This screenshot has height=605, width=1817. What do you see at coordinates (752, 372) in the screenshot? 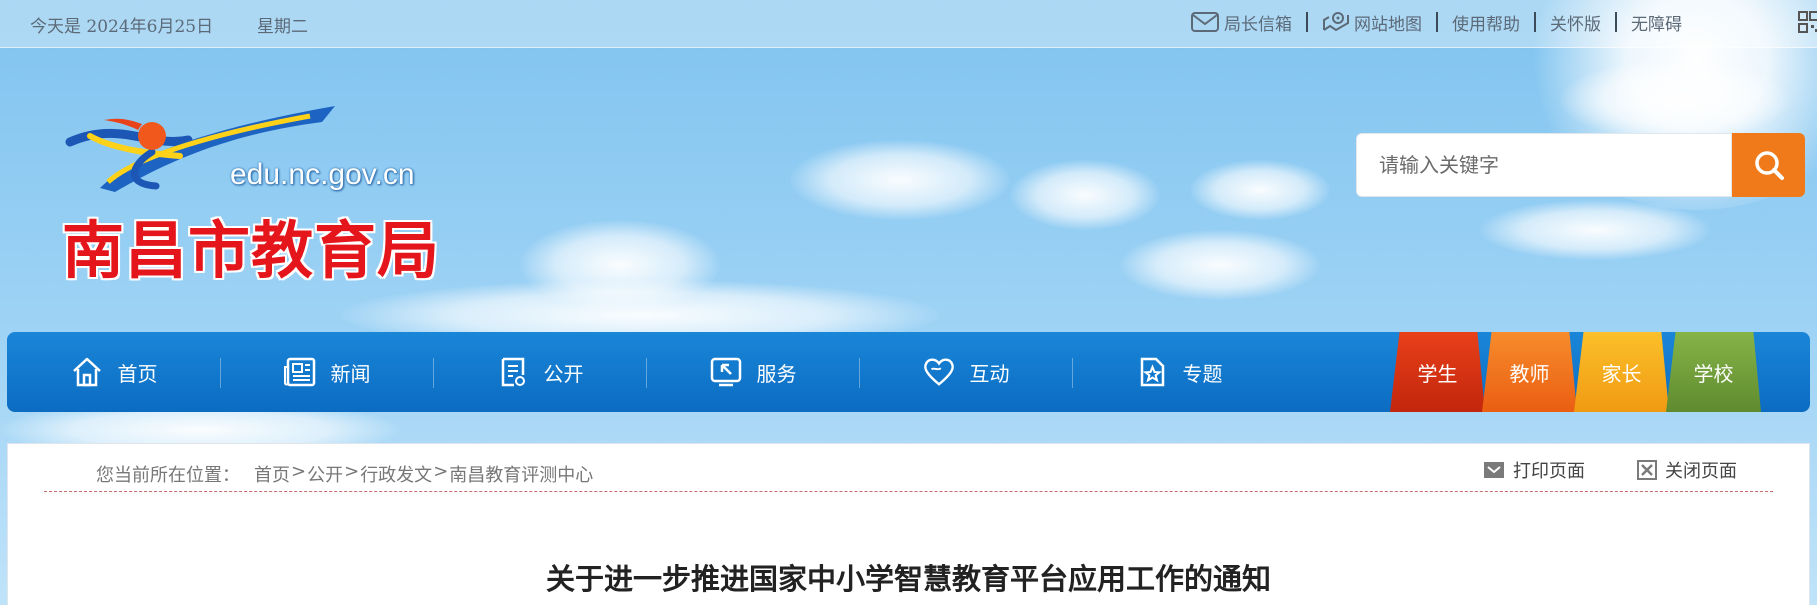
I see `nav-item-services: 服务` at bounding box center [752, 372].